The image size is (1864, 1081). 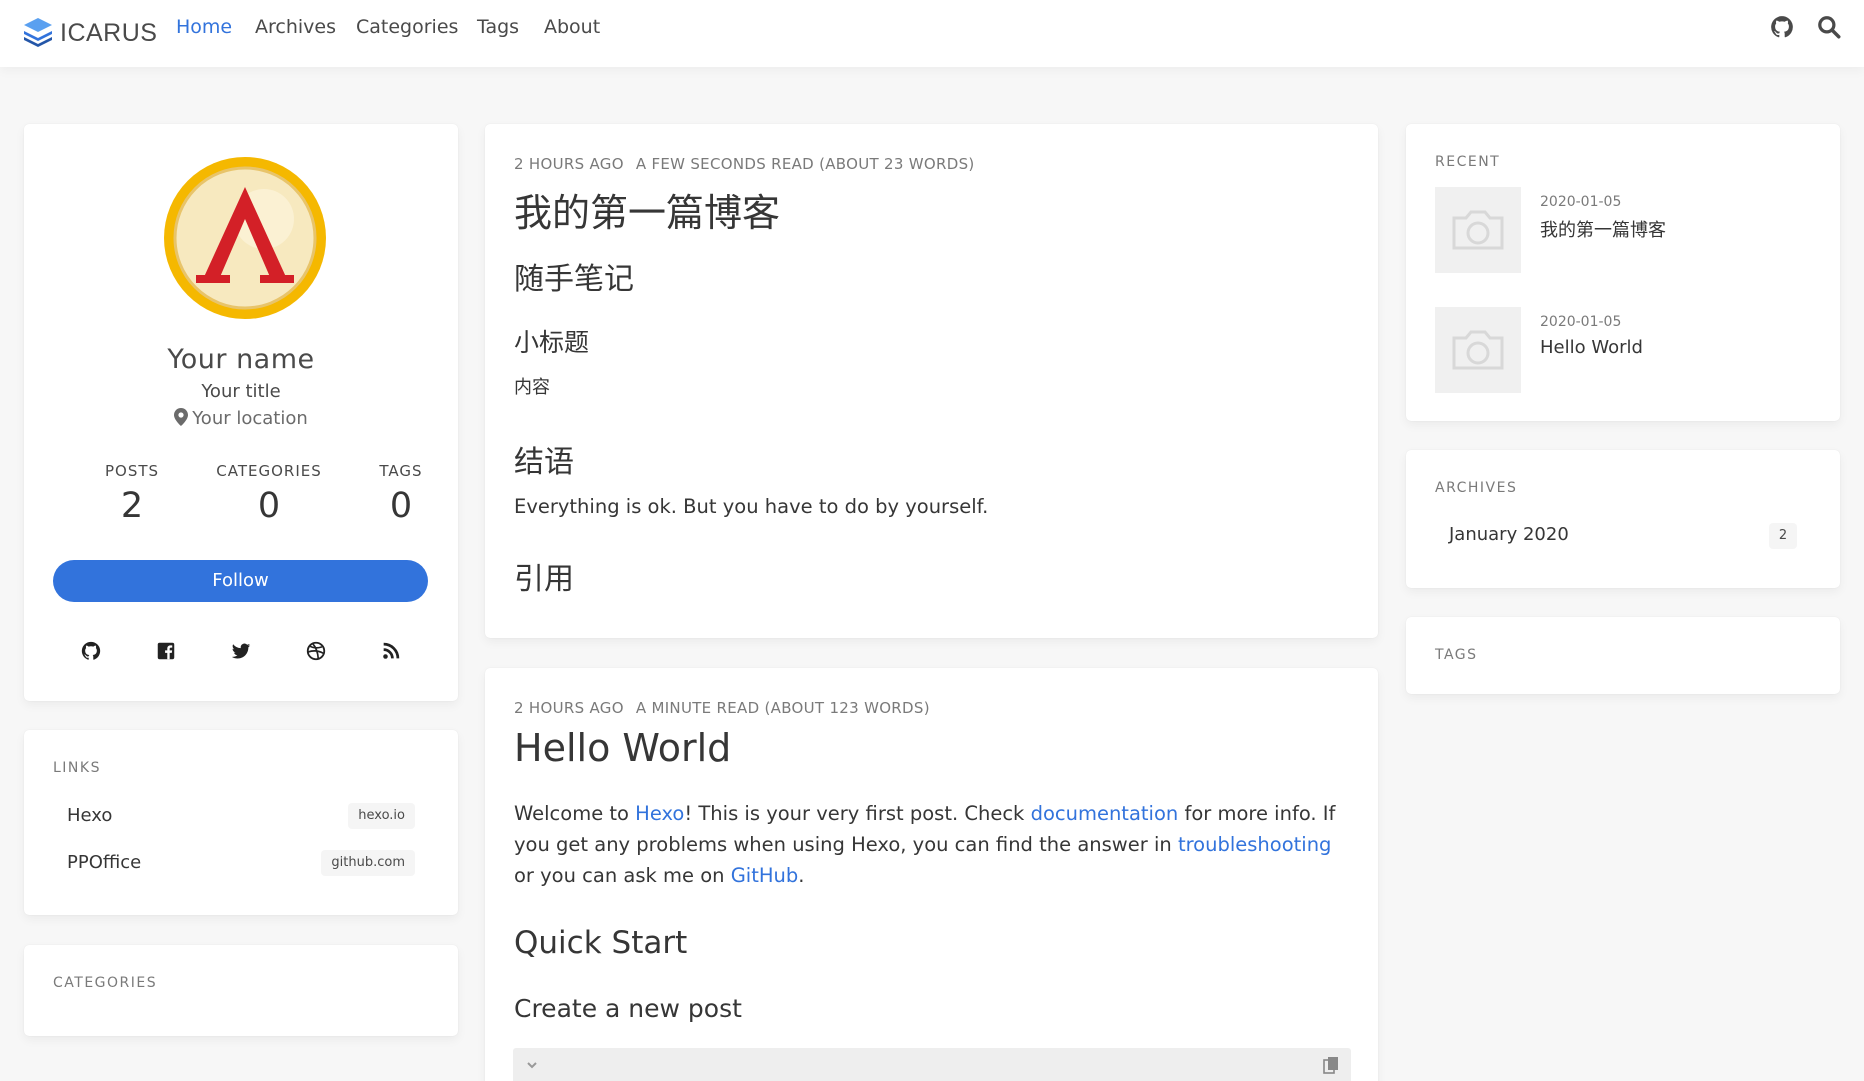 I want to click on nav-tags: Tags, so click(x=498, y=27).